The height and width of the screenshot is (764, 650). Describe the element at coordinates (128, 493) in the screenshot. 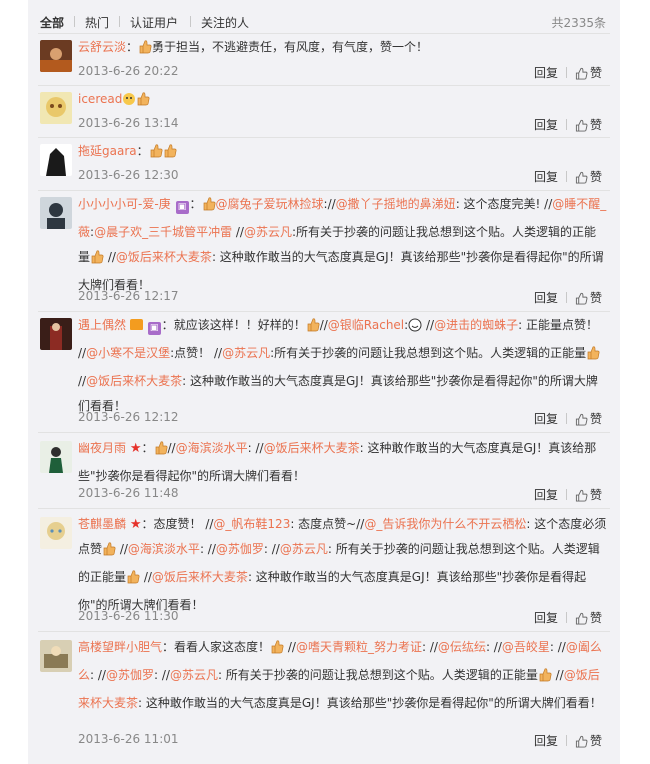

I see `comment-time: 2013-6-26 11:48` at that location.